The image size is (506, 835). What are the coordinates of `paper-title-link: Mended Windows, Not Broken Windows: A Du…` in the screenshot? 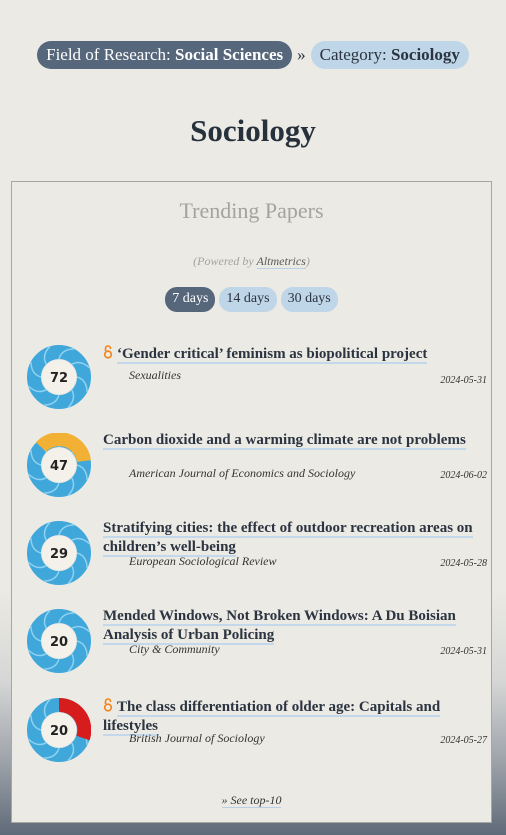 It's located at (293, 626).